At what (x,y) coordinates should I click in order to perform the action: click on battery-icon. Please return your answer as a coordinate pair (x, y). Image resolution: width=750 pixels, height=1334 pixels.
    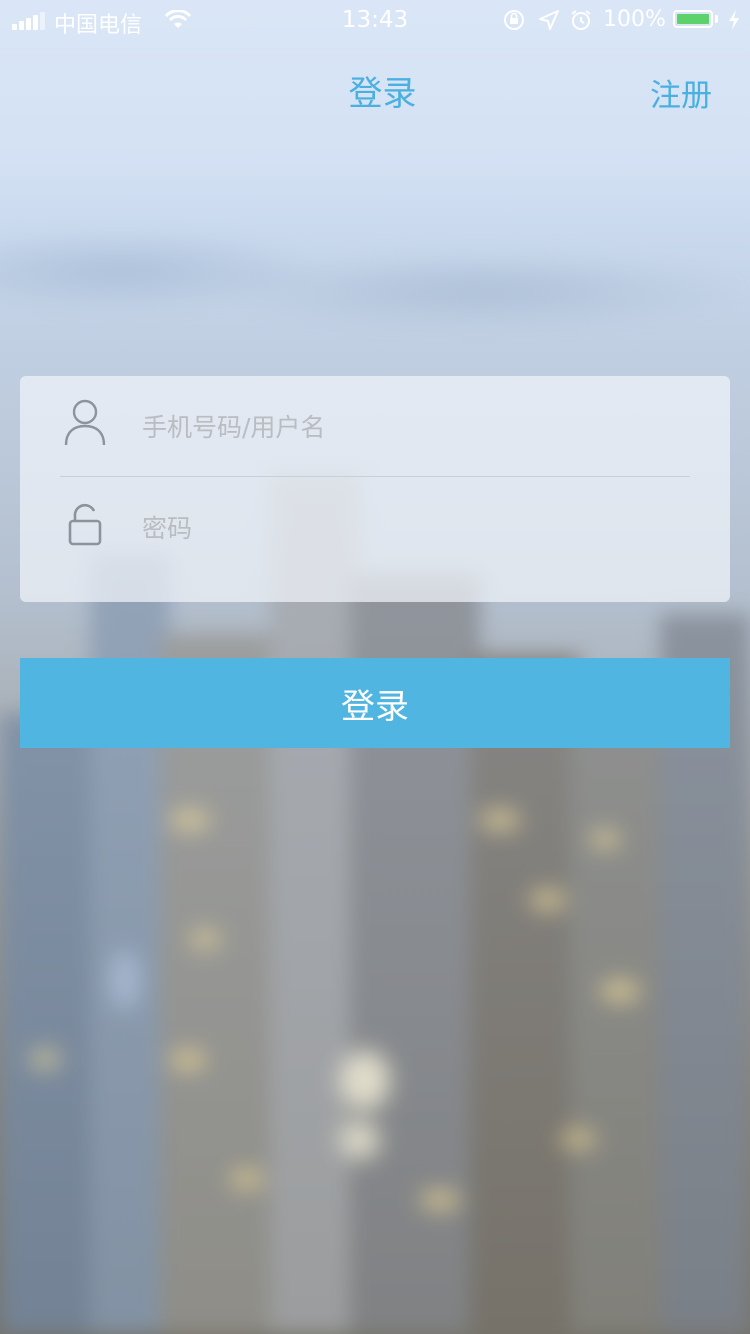
    Looking at the image, I should click on (693, 19).